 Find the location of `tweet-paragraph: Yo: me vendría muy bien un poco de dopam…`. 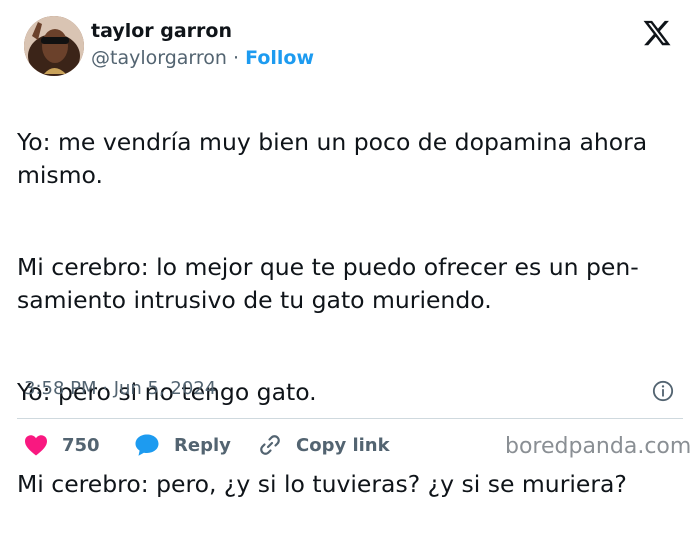

tweet-paragraph: Yo: me vendría muy bien un poco de dopam… is located at coordinates (332, 158).